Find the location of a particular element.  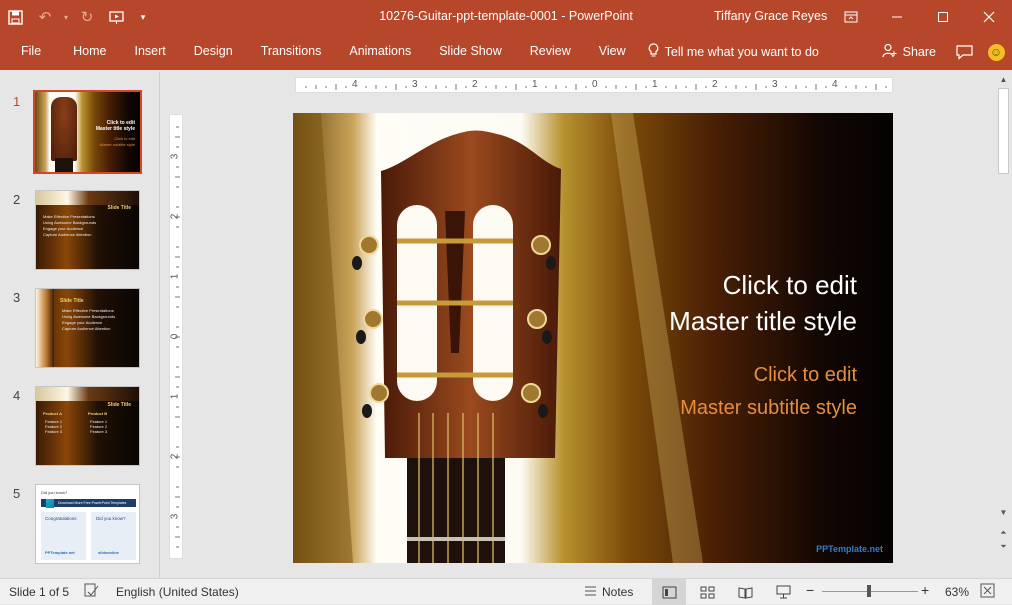

zoom-level: 63% is located at coordinates (957, 592).